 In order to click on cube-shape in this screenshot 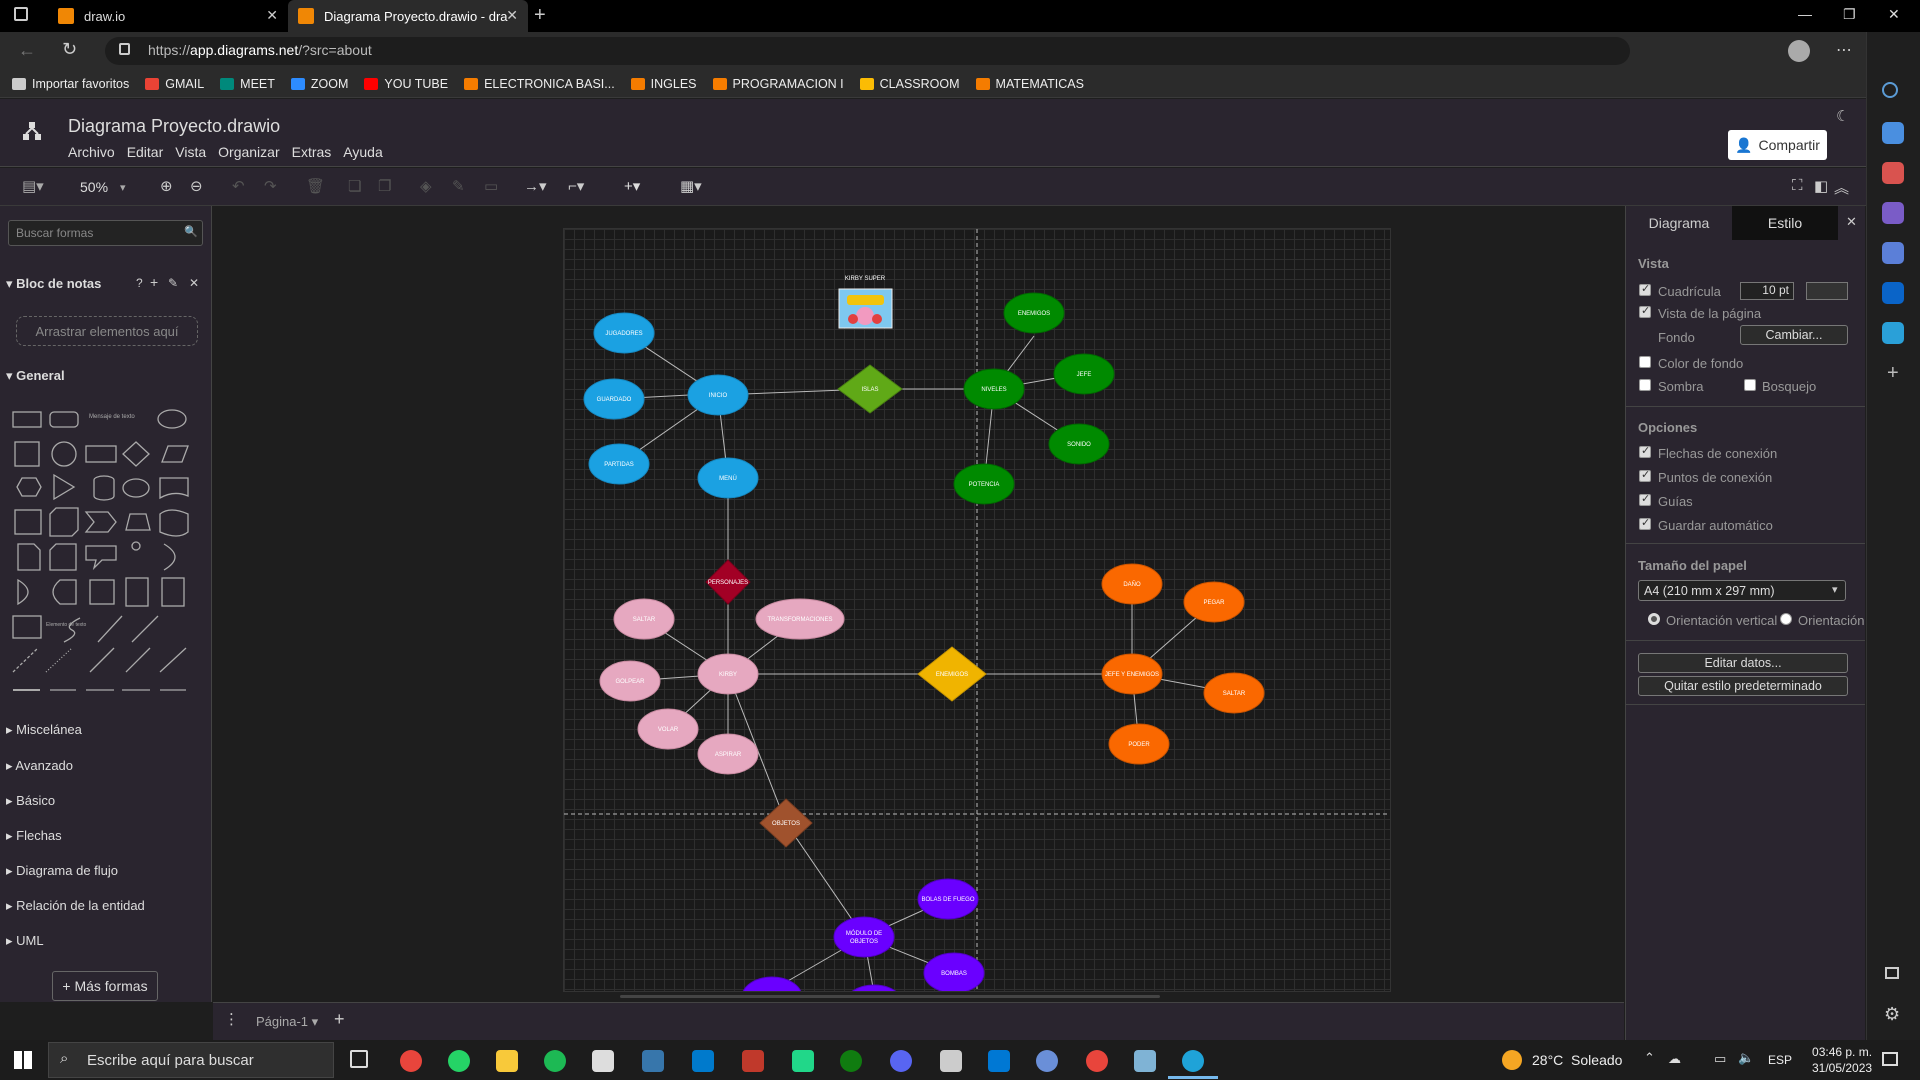, I will do `click(64, 522)`.